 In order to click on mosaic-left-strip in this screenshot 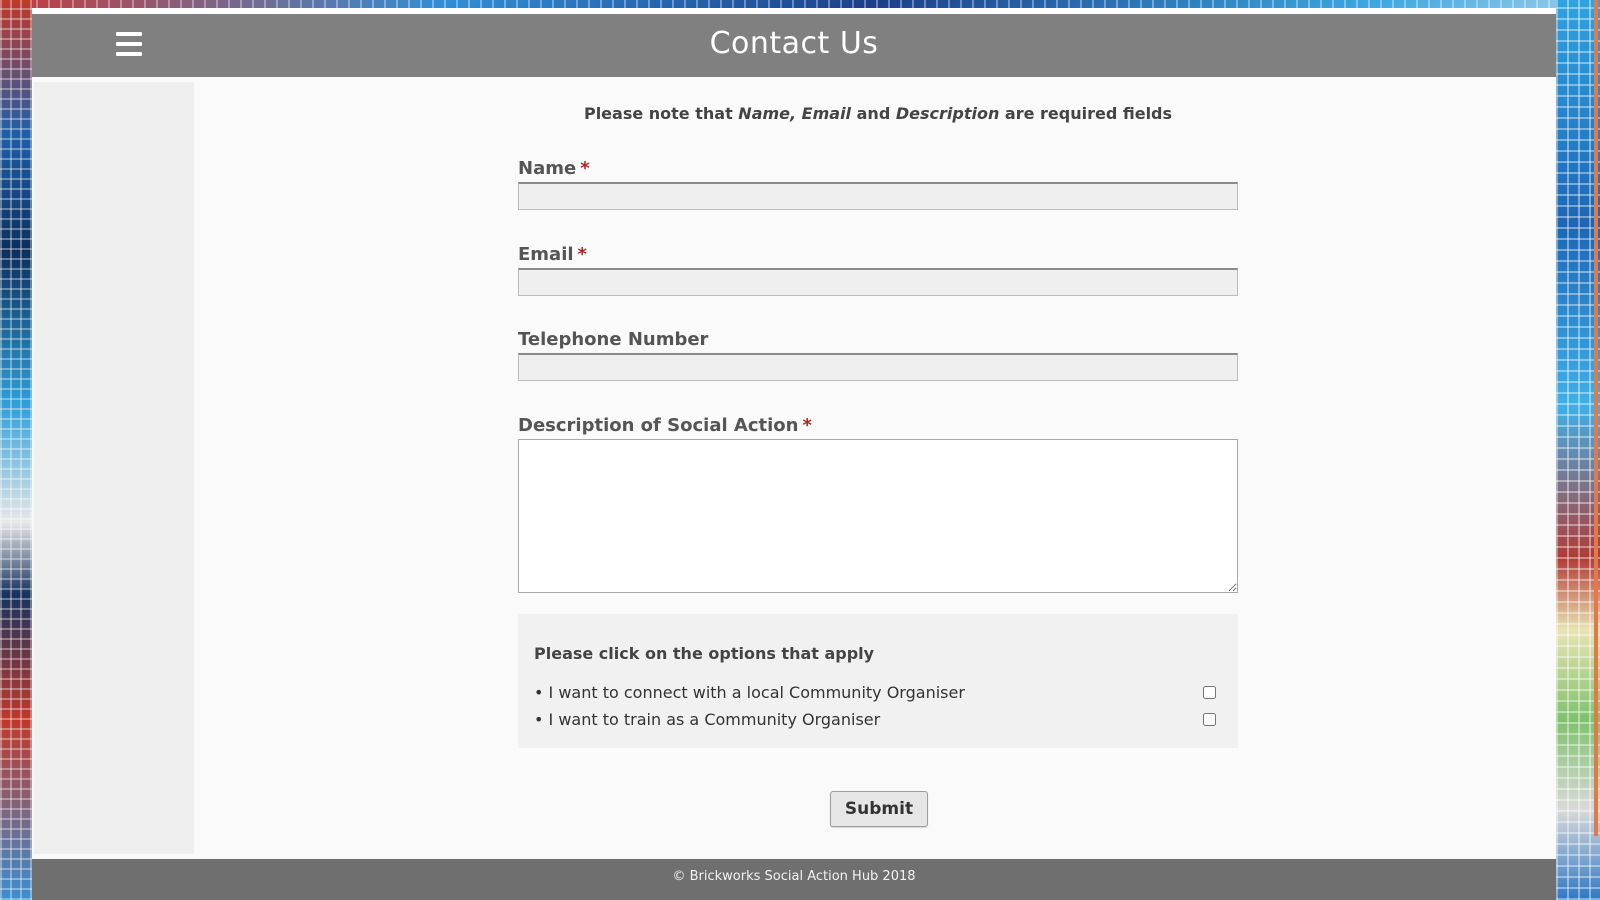, I will do `click(16, 450)`.